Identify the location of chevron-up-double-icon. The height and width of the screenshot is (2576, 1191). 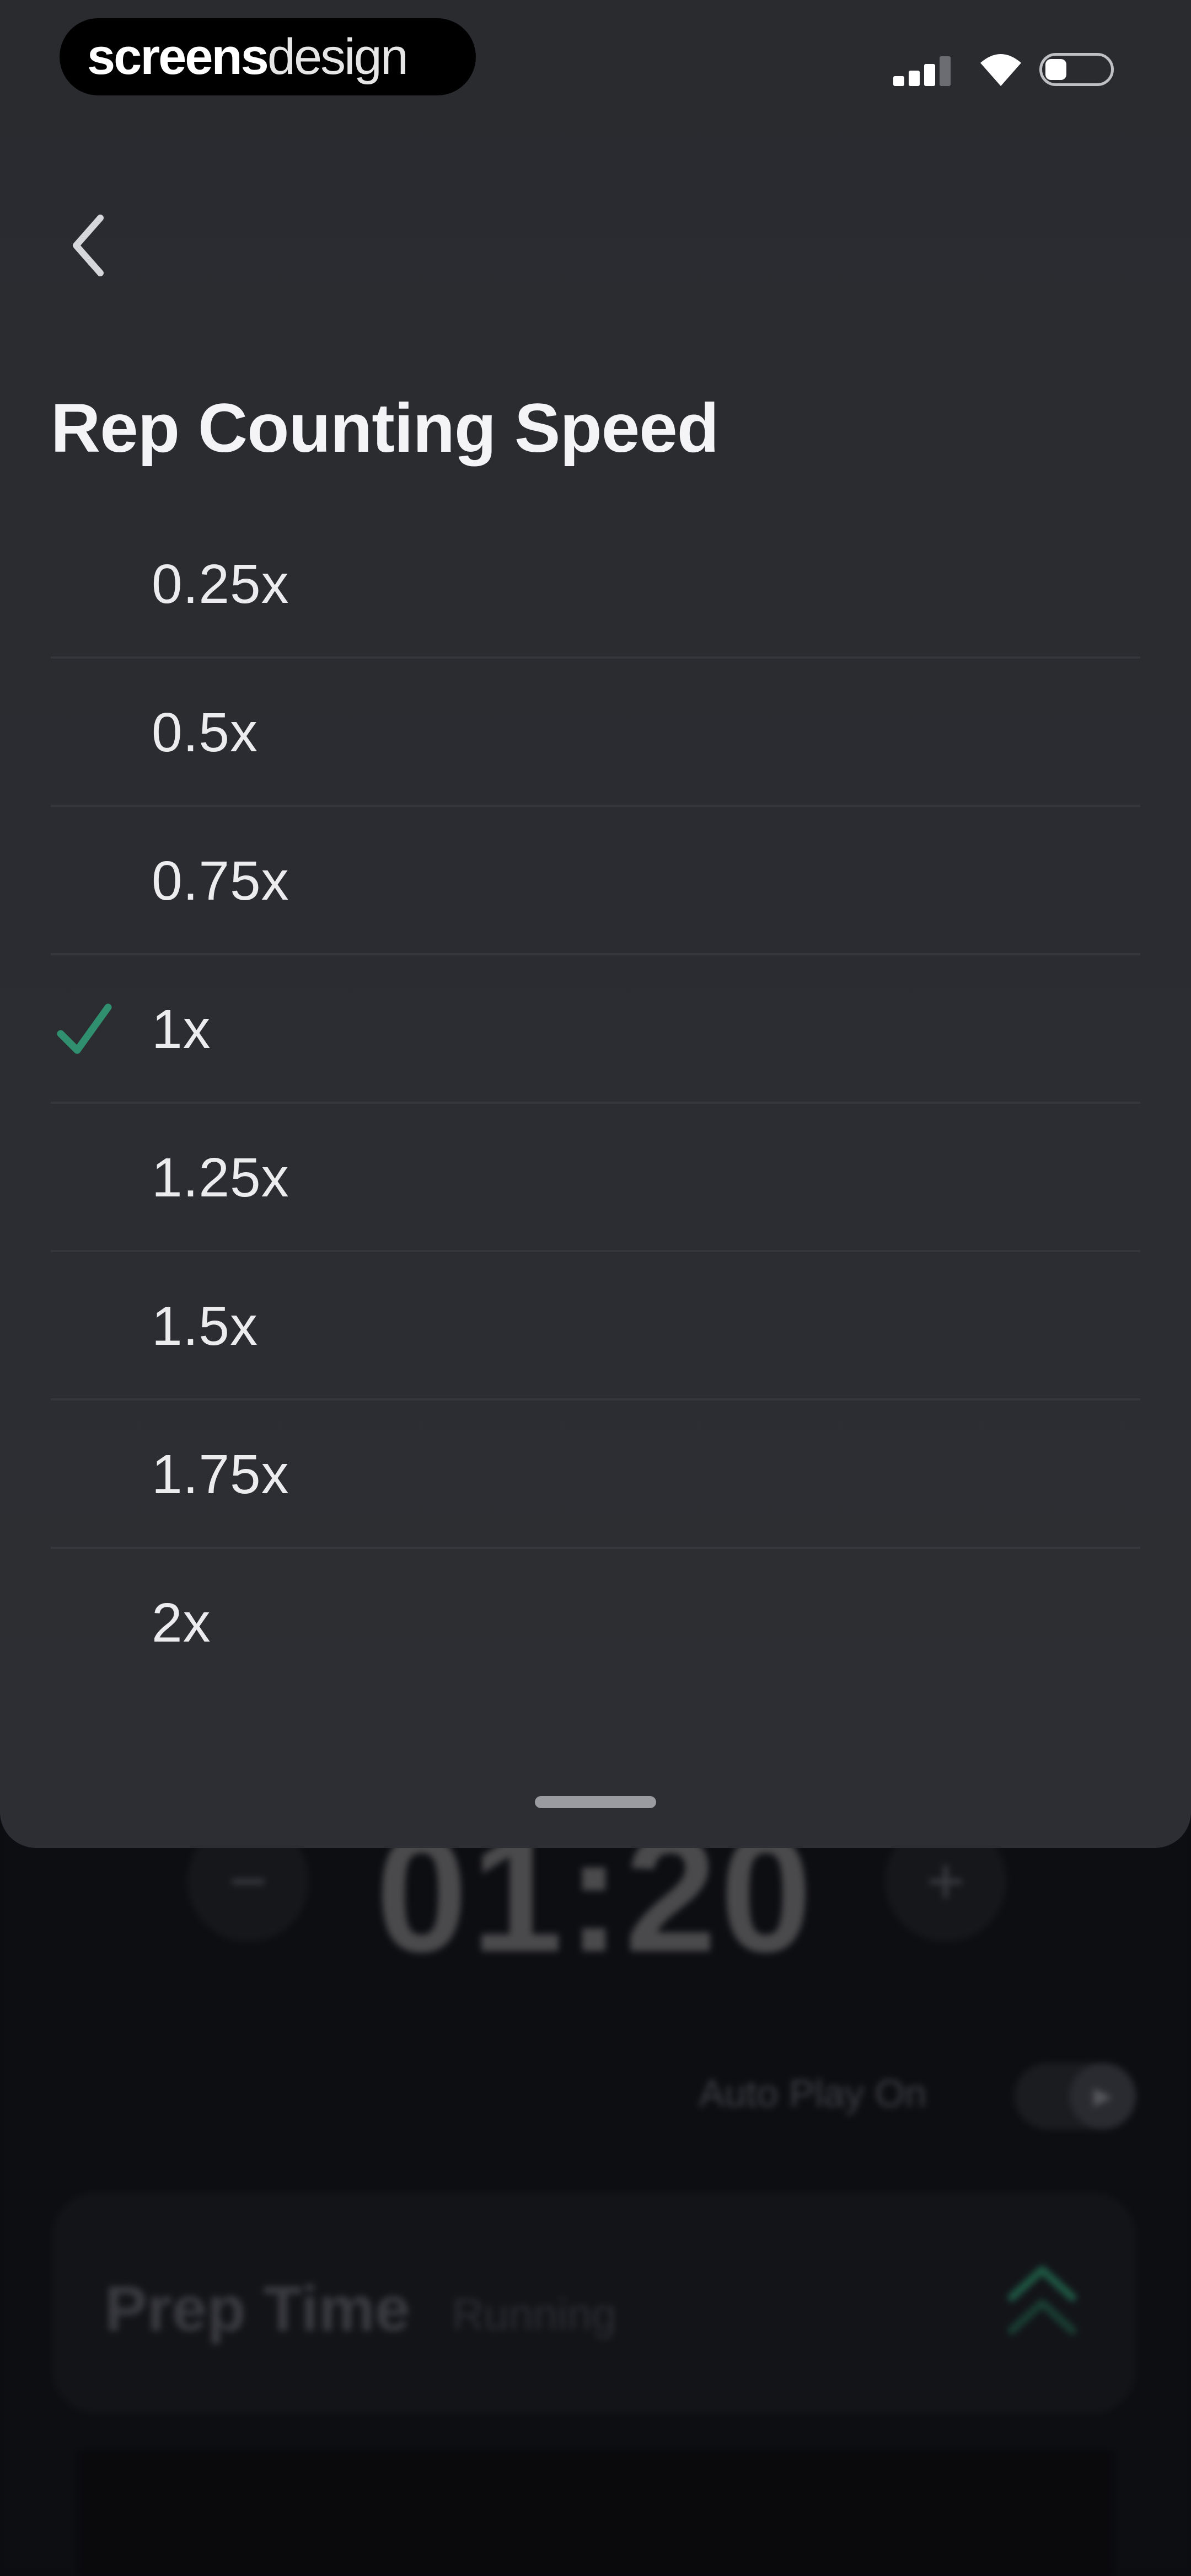
(1042, 2305).